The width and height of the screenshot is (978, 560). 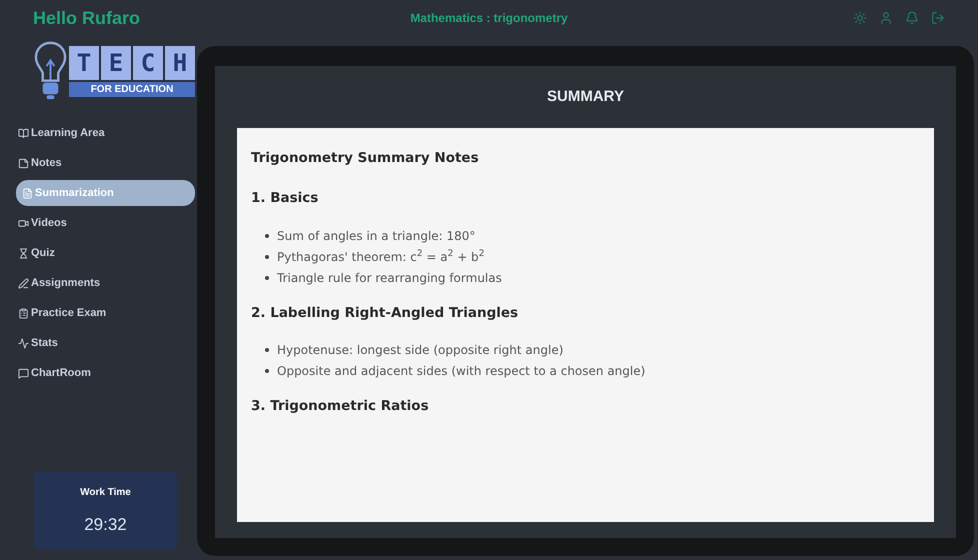 What do you see at coordinates (340, 406) in the screenshot?
I see `section-heading: 3. Trigonometric Ratios` at bounding box center [340, 406].